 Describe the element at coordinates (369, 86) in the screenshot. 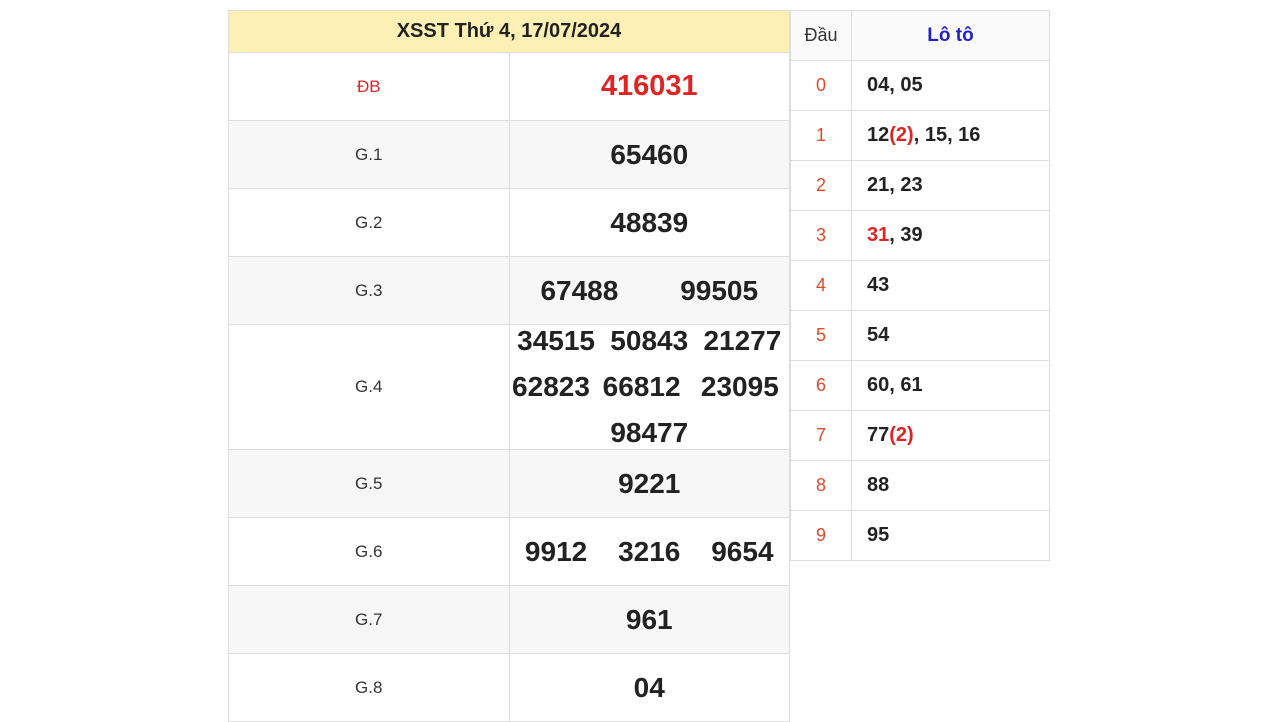

I see `prize-label: ĐB` at that location.